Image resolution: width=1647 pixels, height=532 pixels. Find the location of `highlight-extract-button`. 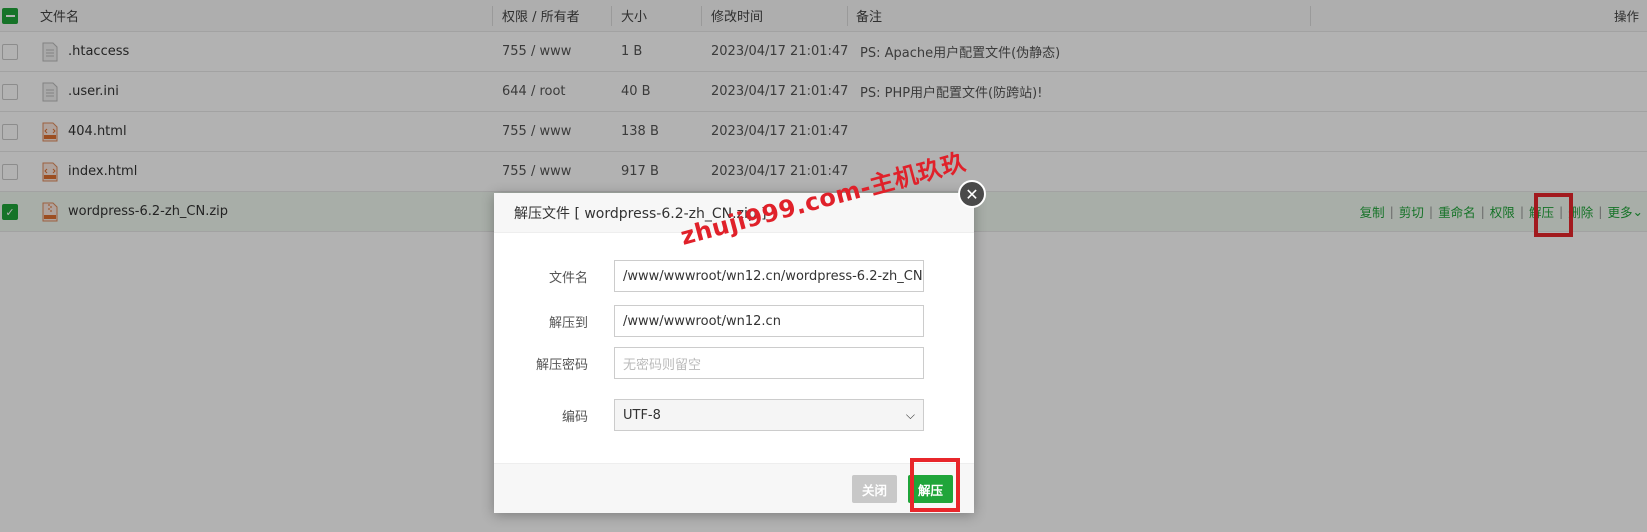

highlight-extract-button is located at coordinates (935, 485).